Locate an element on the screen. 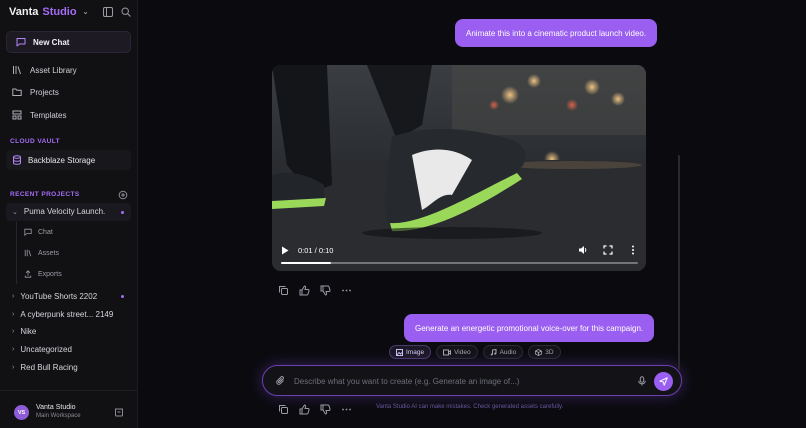 The width and height of the screenshot is (806, 428). prompt-bar is located at coordinates (472, 380).